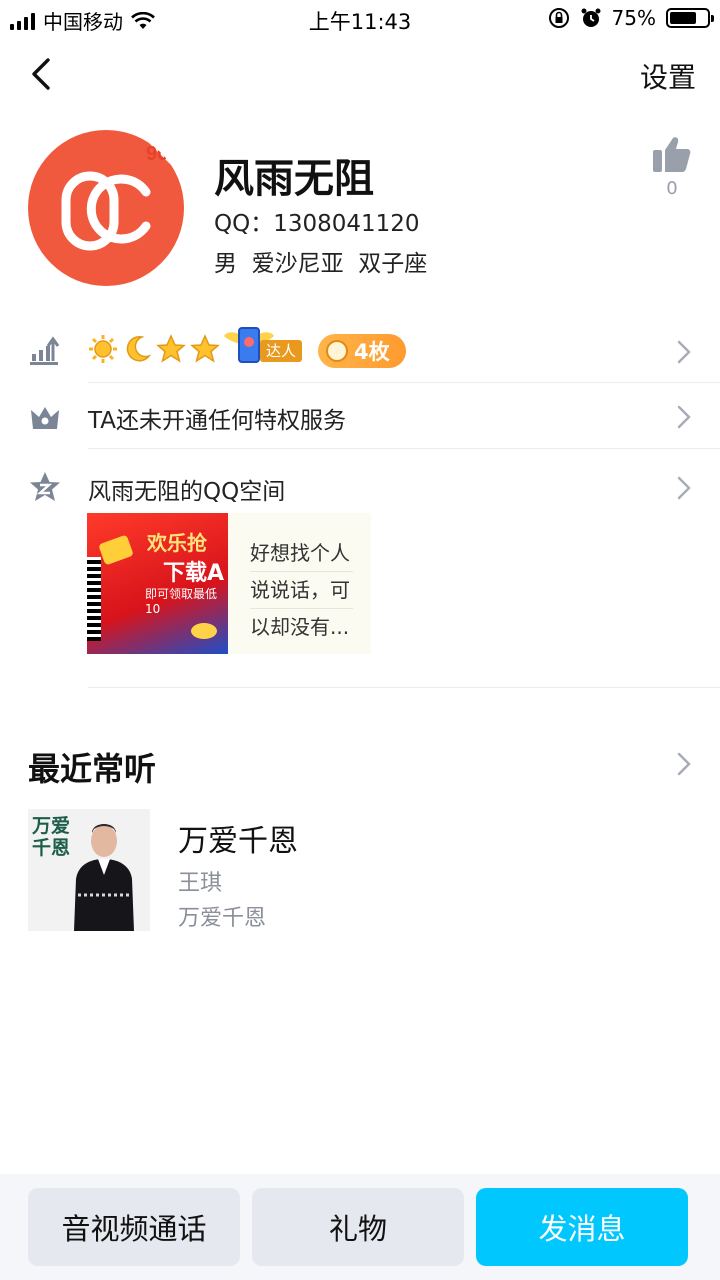 Image resolution: width=720 pixels, height=1280 pixels. I want to click on battery-icon, so click(690, 18).